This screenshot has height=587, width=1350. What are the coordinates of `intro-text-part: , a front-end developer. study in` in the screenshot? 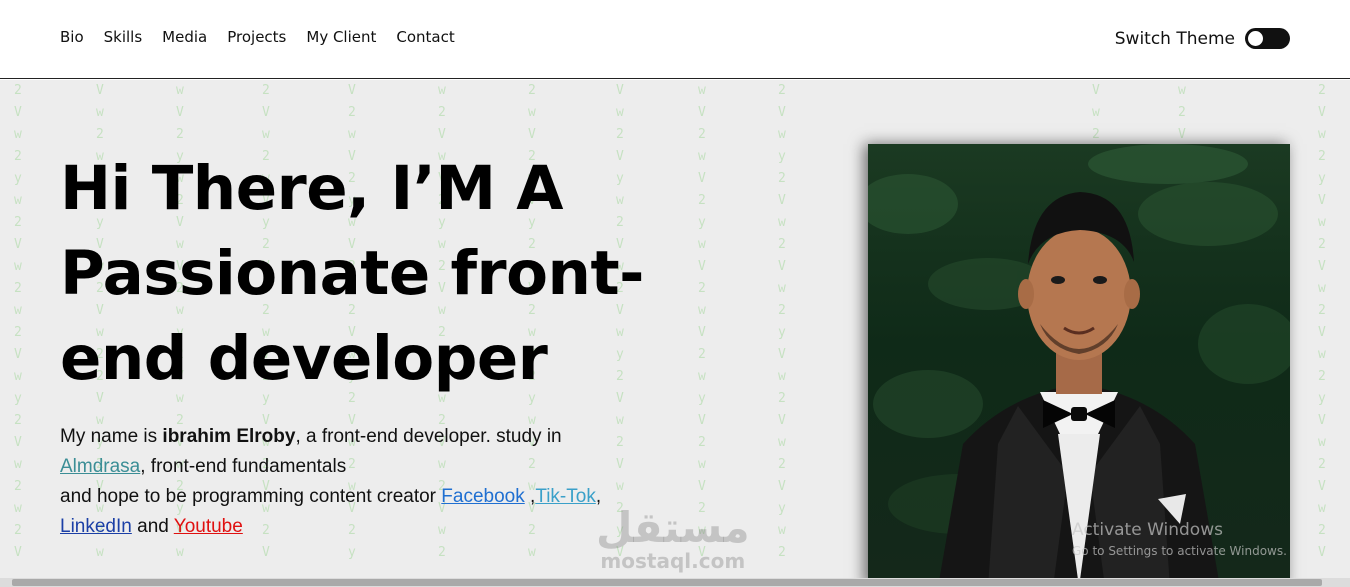 It's located at (428, 436).